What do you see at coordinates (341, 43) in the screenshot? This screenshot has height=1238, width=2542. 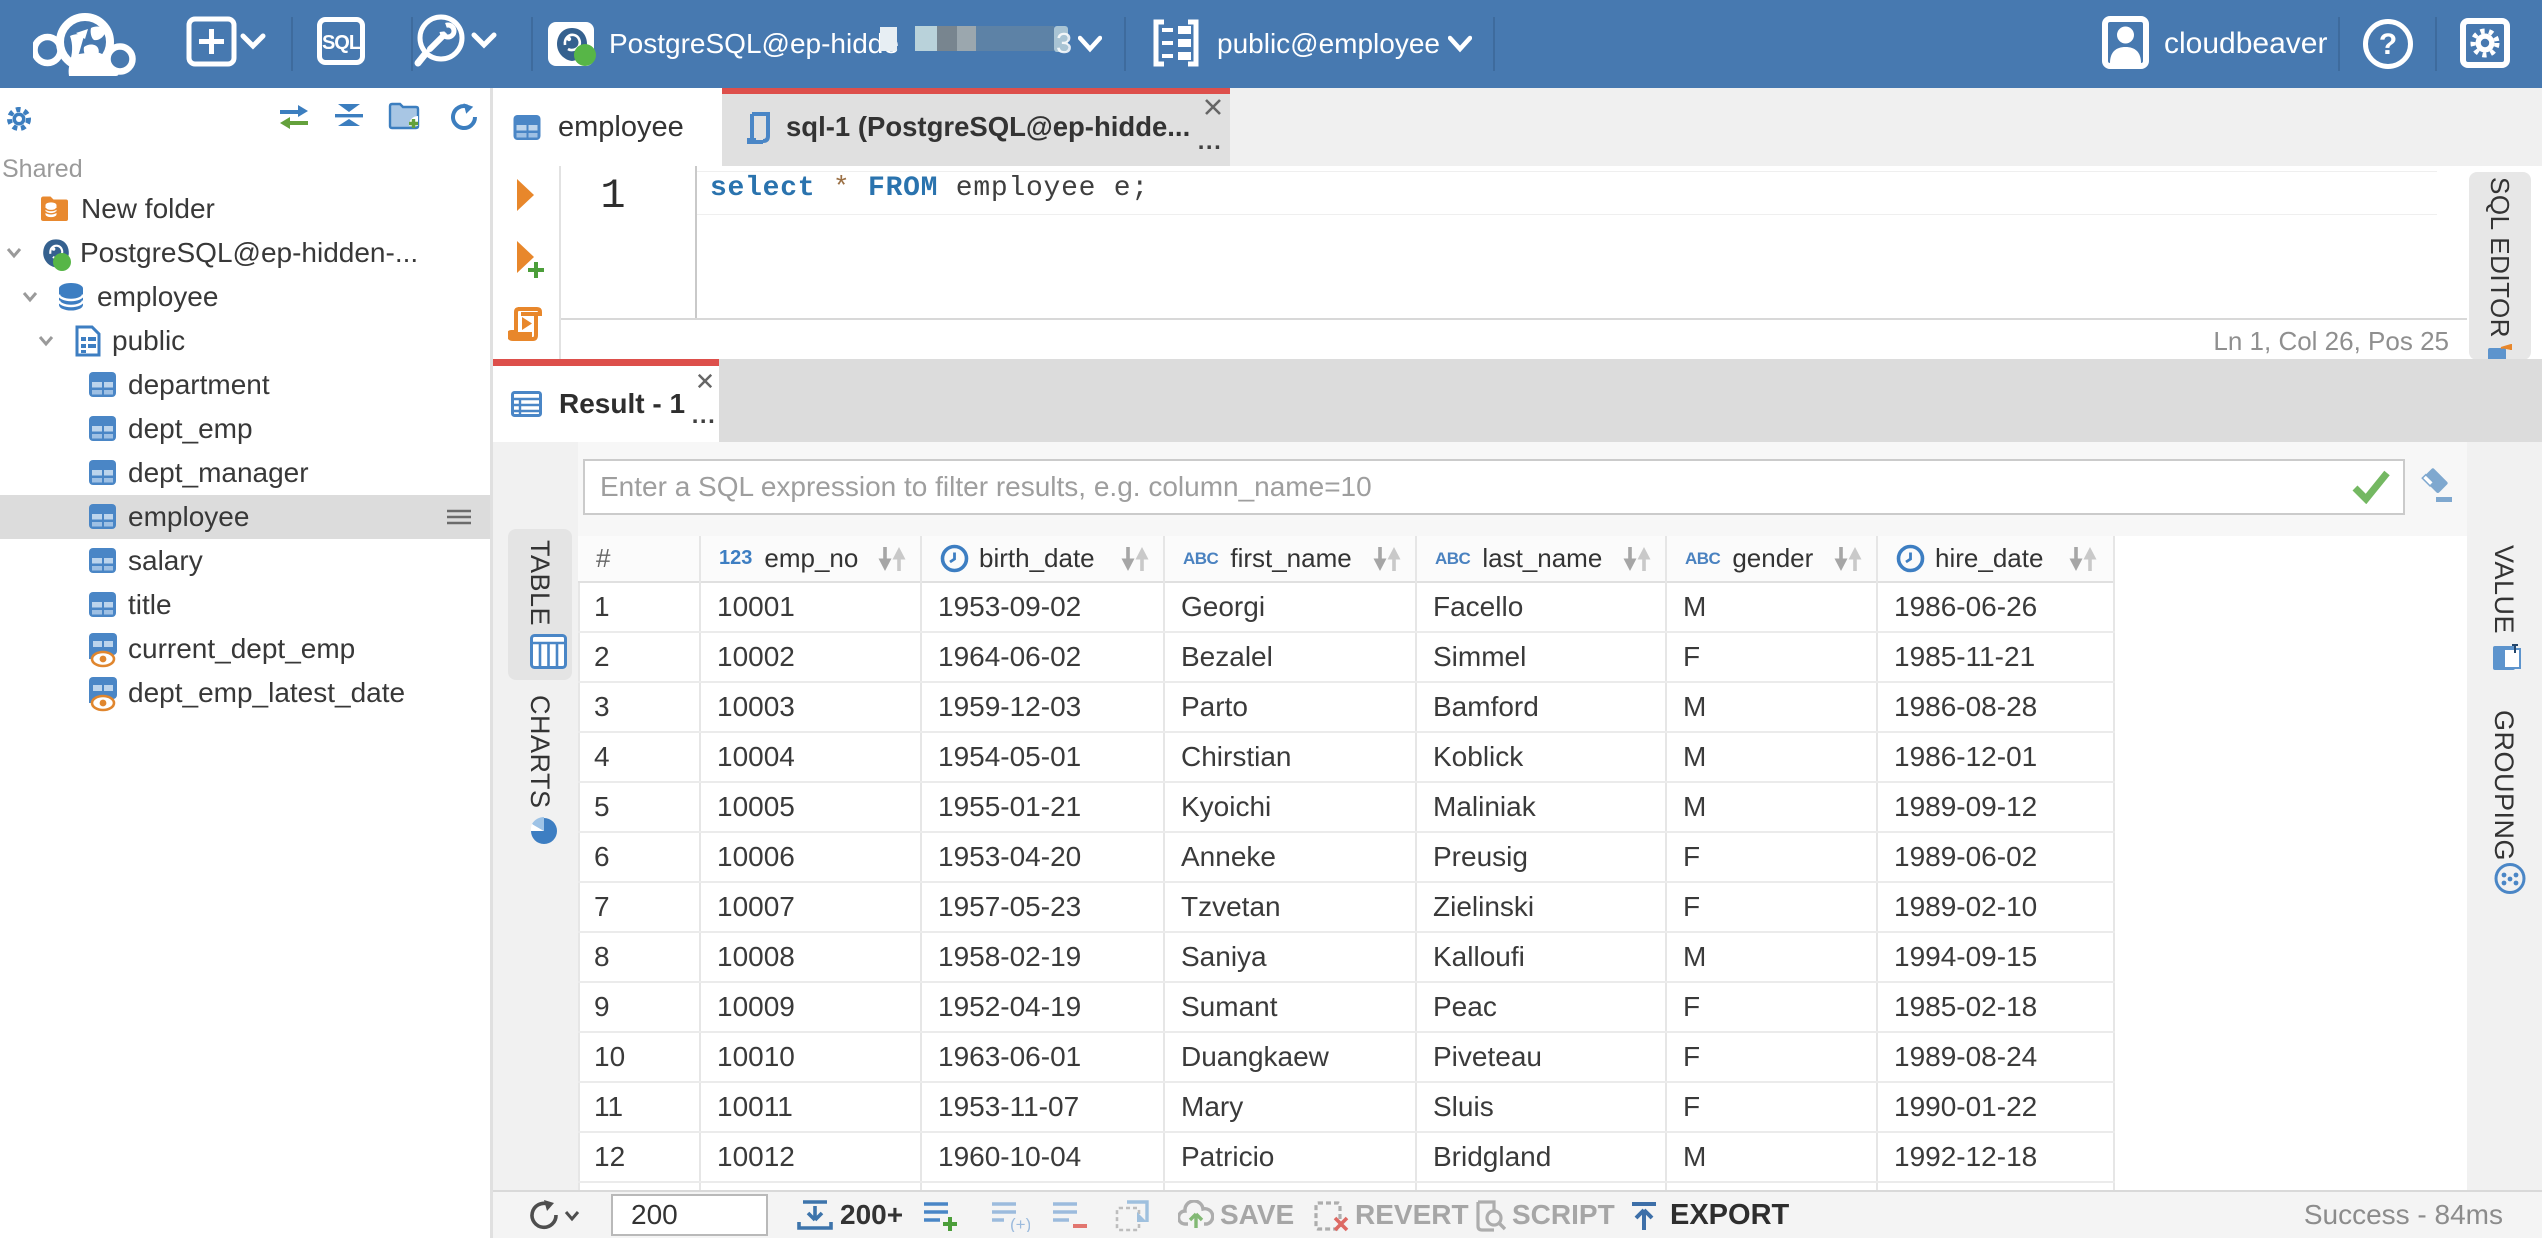 I see `svg-text: SQL` at bounding box center [341, 43].